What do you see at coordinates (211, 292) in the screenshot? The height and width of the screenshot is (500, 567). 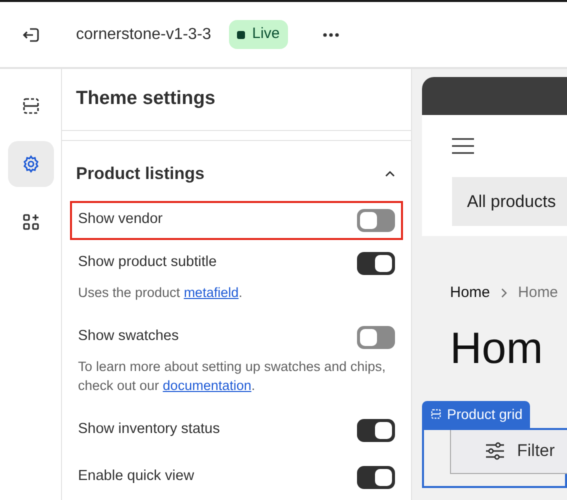 I see `help-link: metafield` at bounding box center [211, 292].